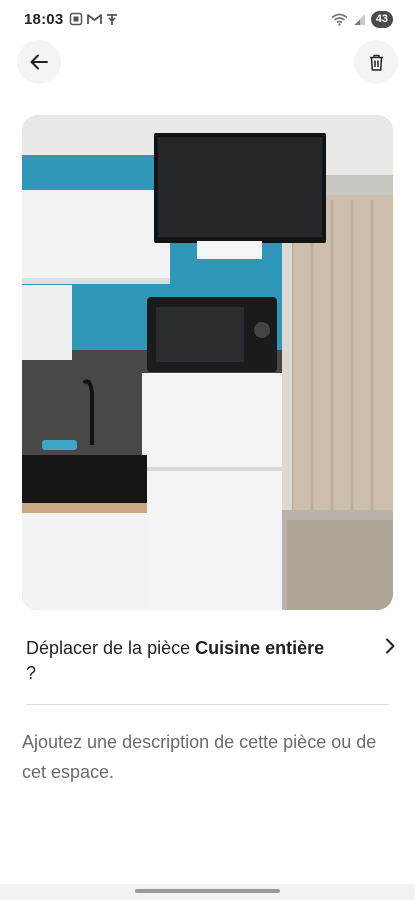 Image resolution: width=415 pixels, height=900 pixels. What do you see at coordinates (44, 19) in the screenshot?
I see `status-time: 18:03` at bounding box center [44, 19].